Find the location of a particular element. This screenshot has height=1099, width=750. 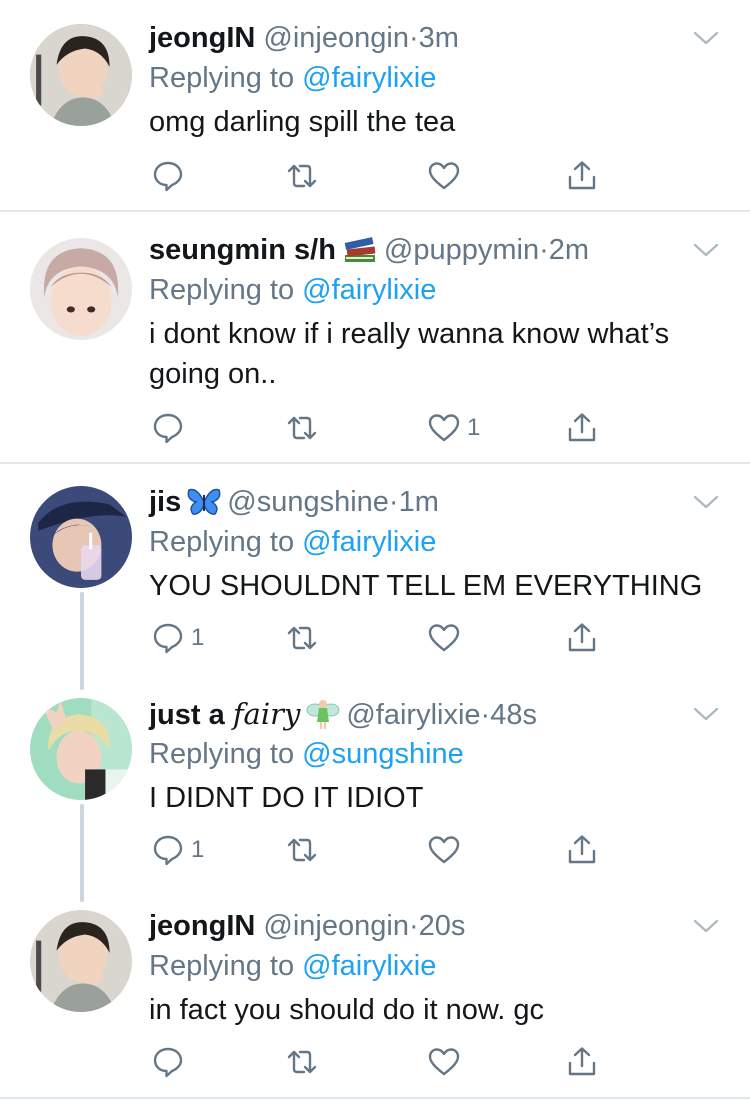

tweet-header: seungmin s/h @puppymin·2m is located at coordinates (429, 250).